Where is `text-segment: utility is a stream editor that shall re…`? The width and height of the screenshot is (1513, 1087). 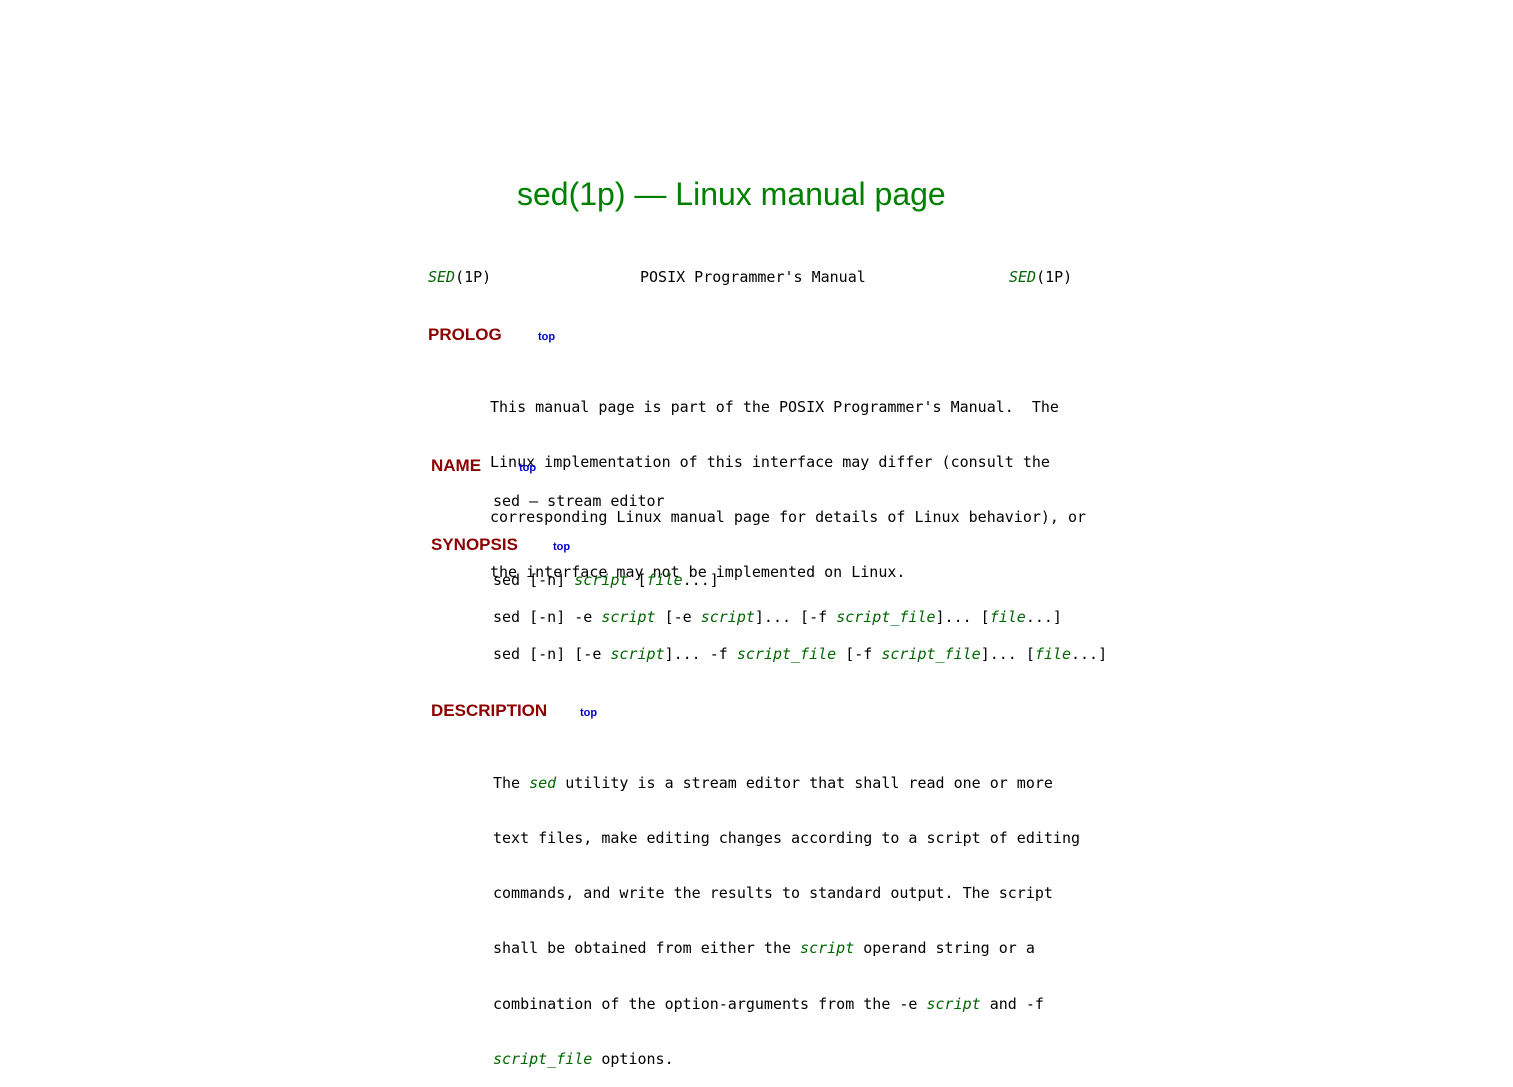
text-segment: utility is a stream editor that shall re… is located at coordinates (804, 782).